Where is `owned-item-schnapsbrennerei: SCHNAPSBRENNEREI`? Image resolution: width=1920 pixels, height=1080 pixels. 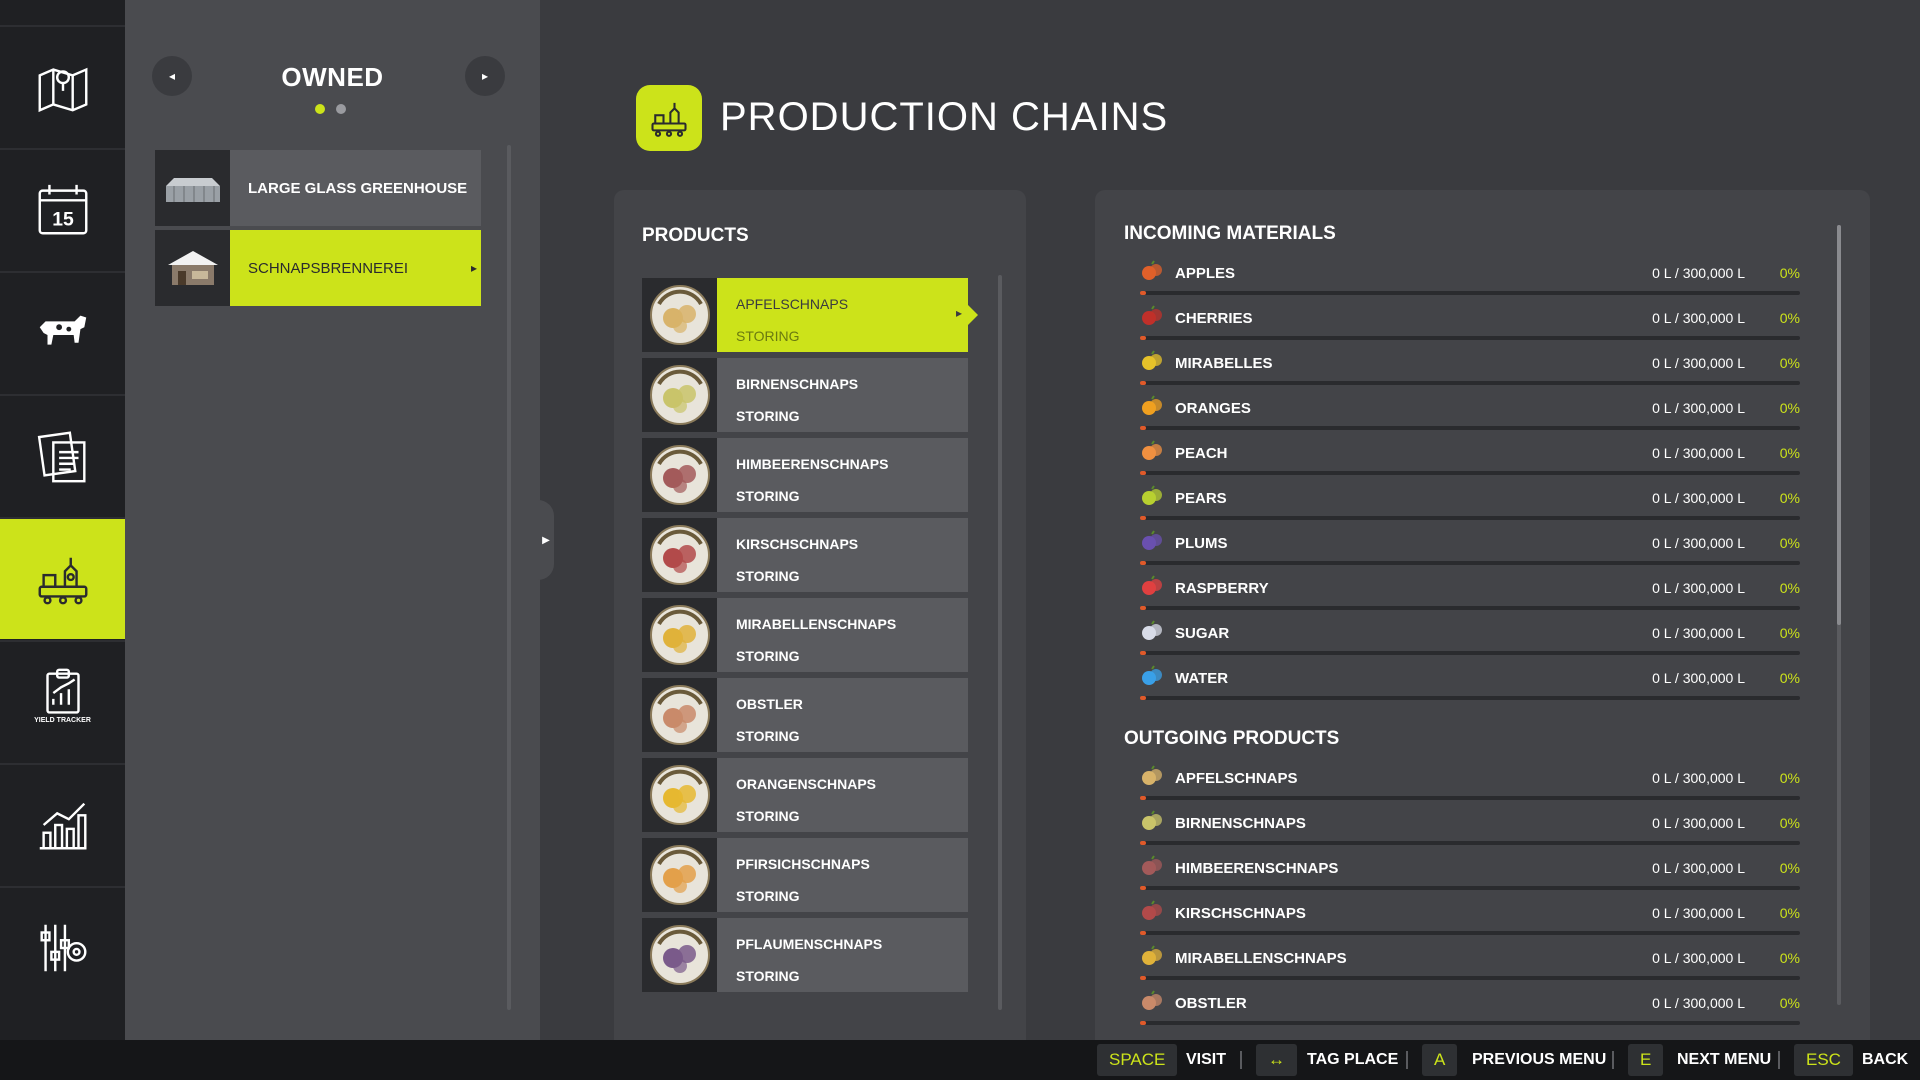 owned-item-schnapsbrennerei: SCHNAPSBRENNEREI is located at coordinates (318, 268).